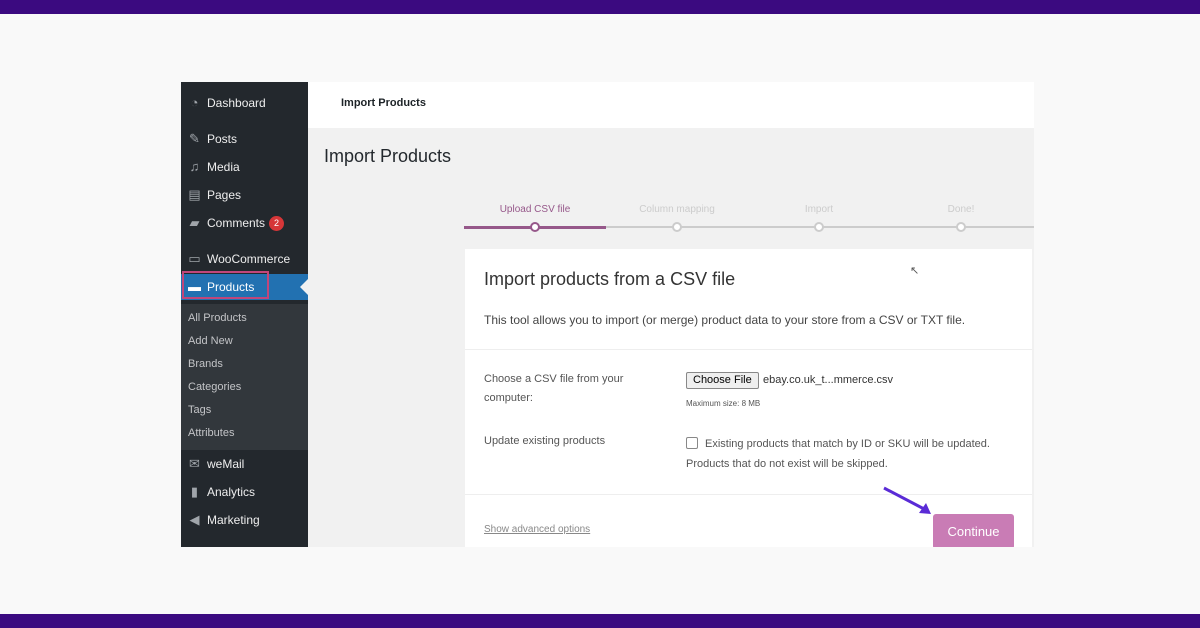 The height and width of the screenshot is (628, 1200). Describe the element at coordinates (973, 530) in the screenshot. I see `continue-button: Continue` at that location.